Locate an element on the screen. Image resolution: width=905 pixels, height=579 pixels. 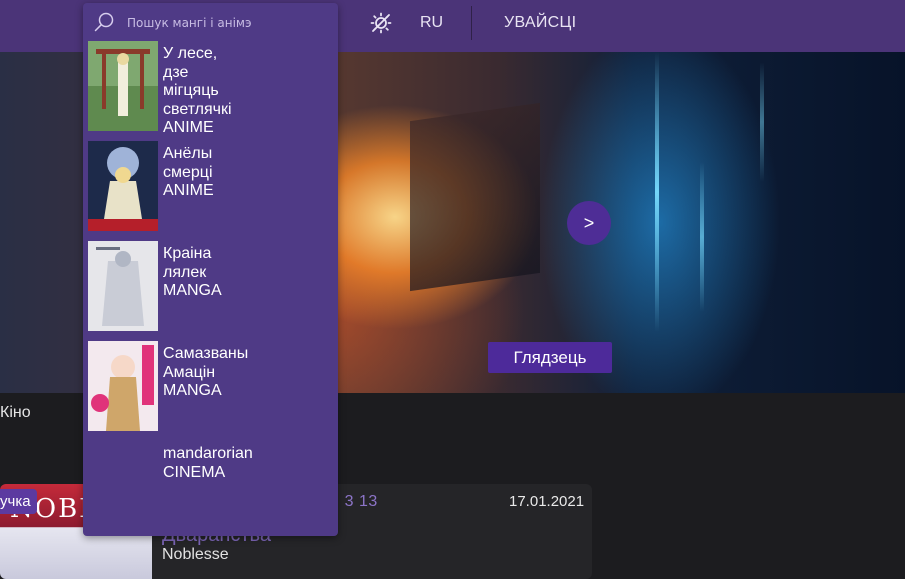
result-title-line: У лесе, is located at coordinates (190, 53).